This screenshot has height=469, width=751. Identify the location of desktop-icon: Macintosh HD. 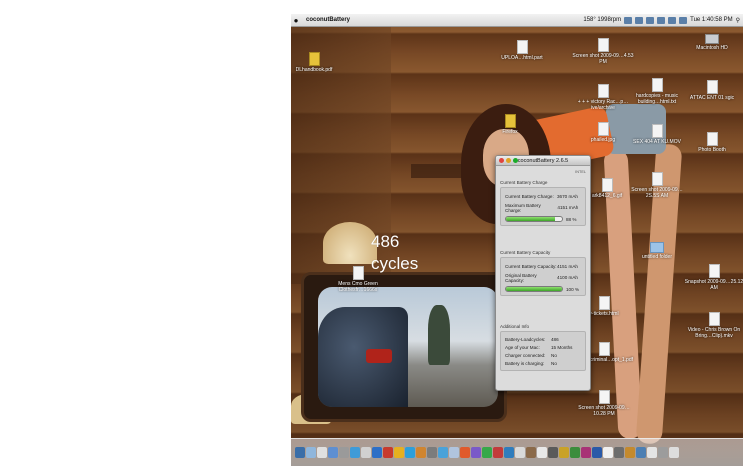
(712, 42).